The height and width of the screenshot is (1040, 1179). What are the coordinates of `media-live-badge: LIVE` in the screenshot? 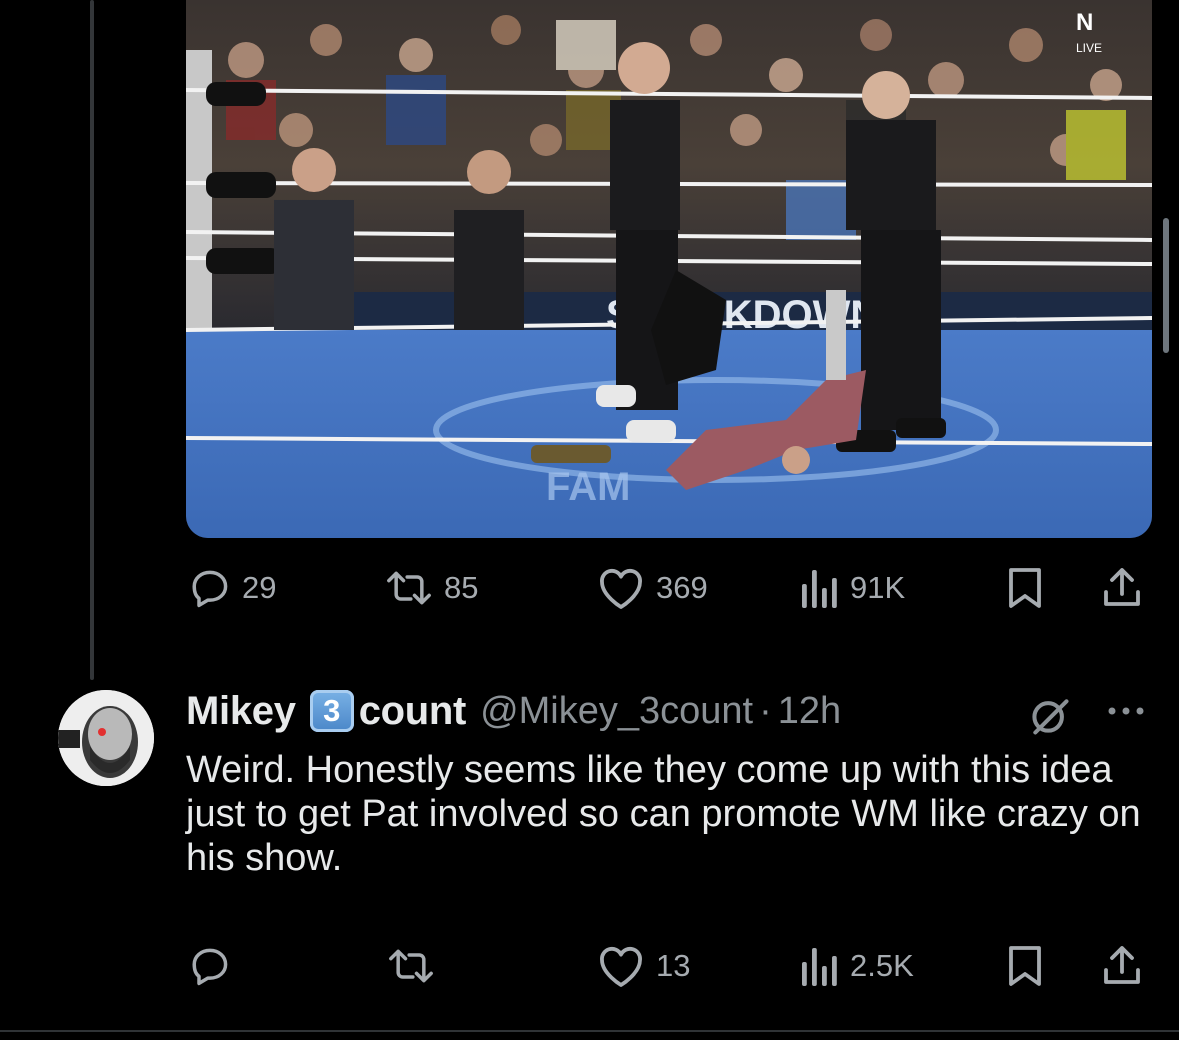 It's located at (1089, 48).